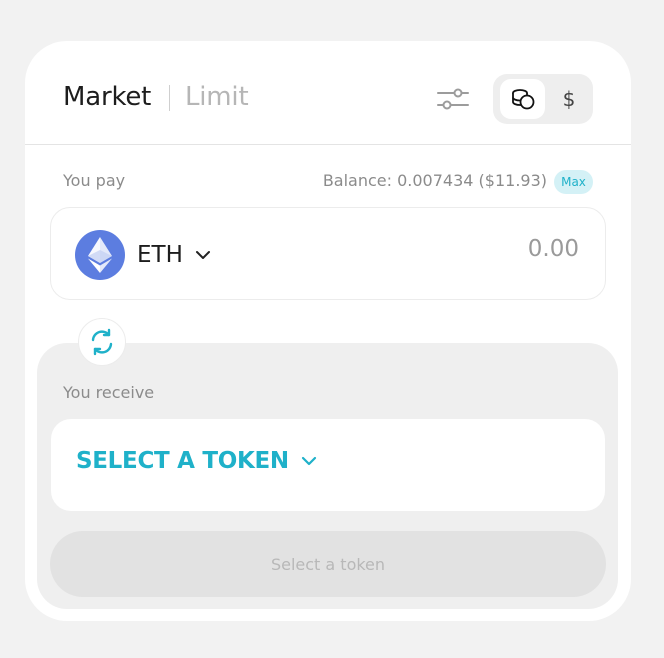 This screenshot has width=664, height=658. I want to click on swap-arrows-icon, so click(102, 342).